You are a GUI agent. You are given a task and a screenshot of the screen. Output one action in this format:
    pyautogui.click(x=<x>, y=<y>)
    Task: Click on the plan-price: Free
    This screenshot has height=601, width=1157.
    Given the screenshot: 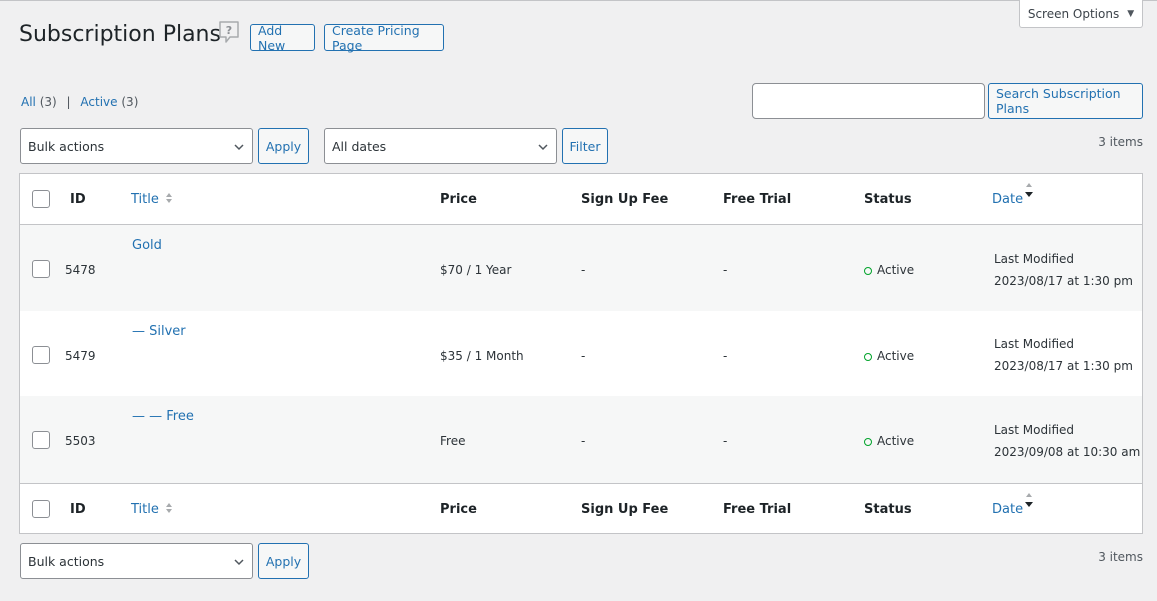 What is the action you would take?
    pyautogui.click(x=453, y=441)
    